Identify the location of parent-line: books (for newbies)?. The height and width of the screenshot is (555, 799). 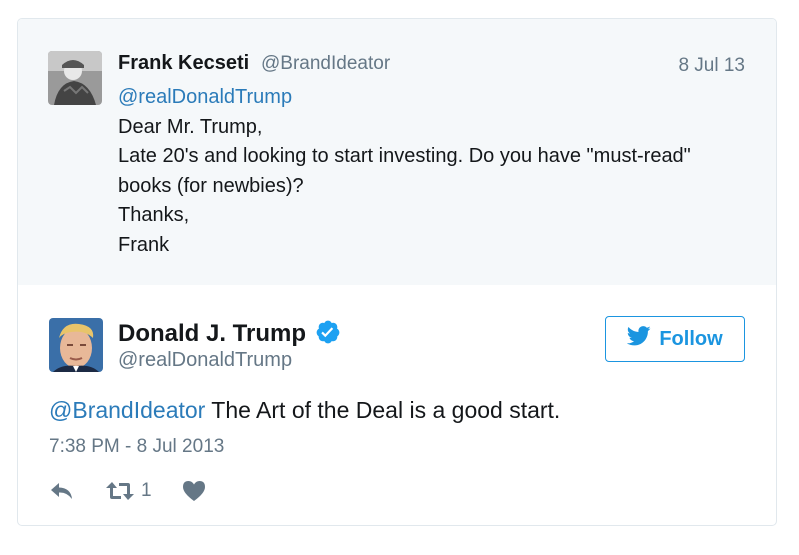
(211, 185).